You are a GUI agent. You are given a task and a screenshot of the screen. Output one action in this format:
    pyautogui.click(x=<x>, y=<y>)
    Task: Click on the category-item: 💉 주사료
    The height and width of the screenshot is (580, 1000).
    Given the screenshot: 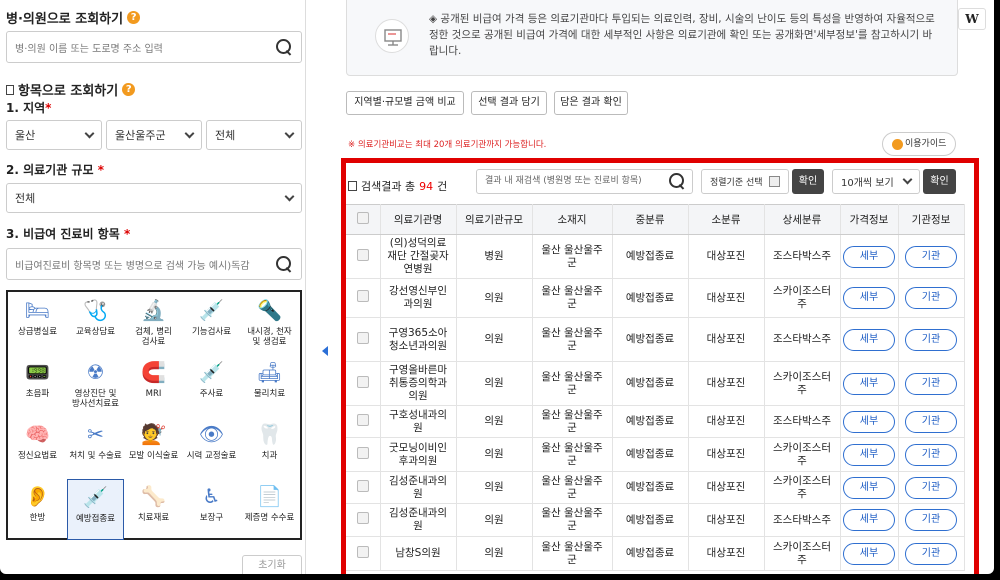 What is the action you would take?
    pyautogui.click(x=211, y=385)
    